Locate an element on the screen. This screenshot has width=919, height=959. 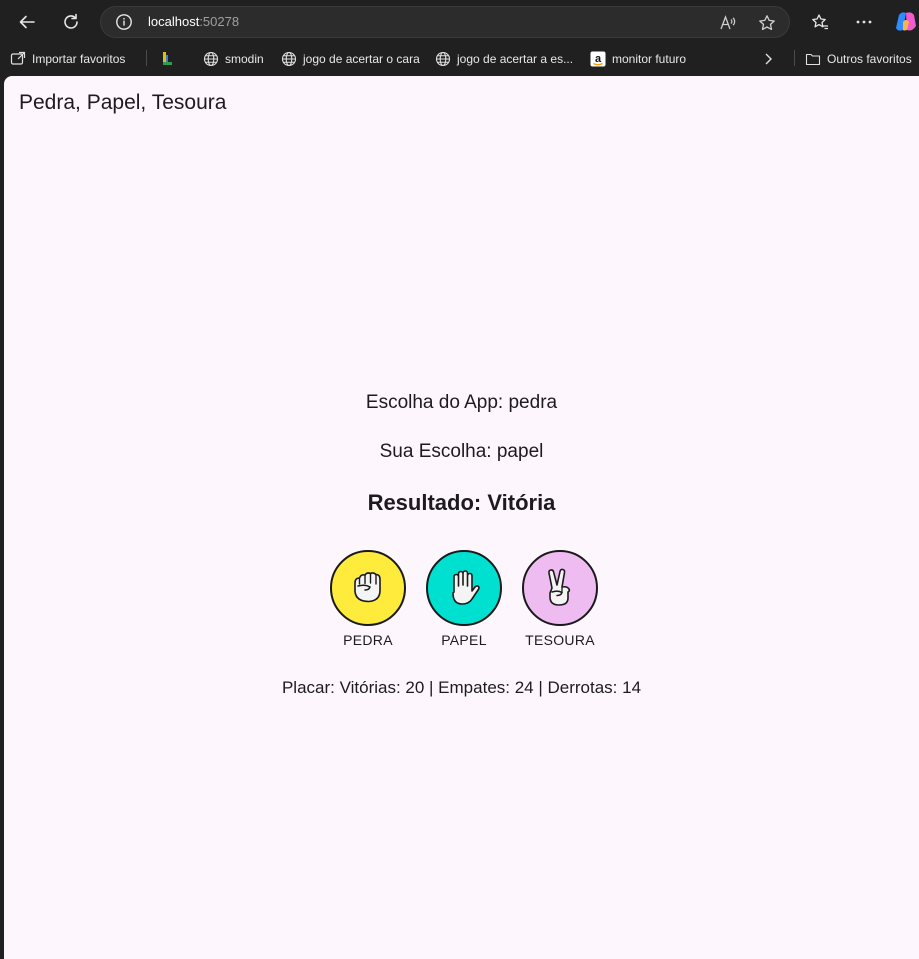
bookmark-jogo-cara: jogo de acertar o cara is located at coordinates (350, 59).